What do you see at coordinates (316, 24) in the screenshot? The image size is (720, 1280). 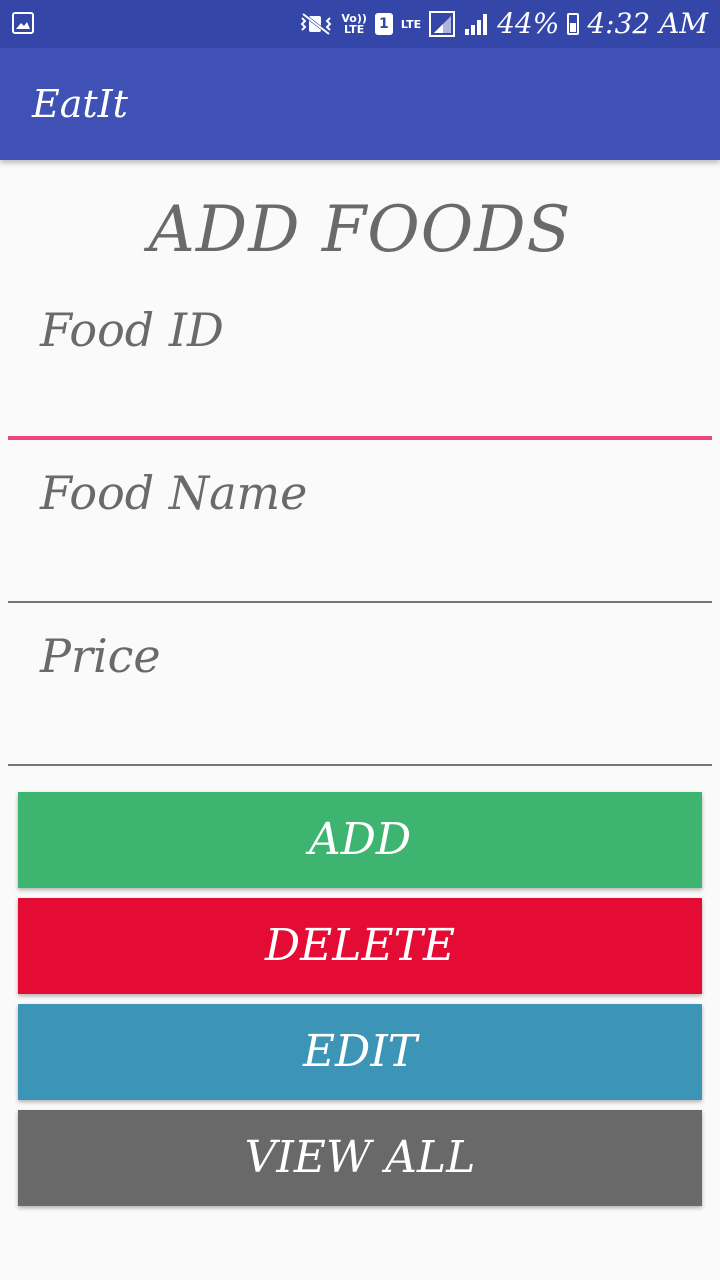 I see `vibrate-mute-icon` at bounding box center [316, 24].